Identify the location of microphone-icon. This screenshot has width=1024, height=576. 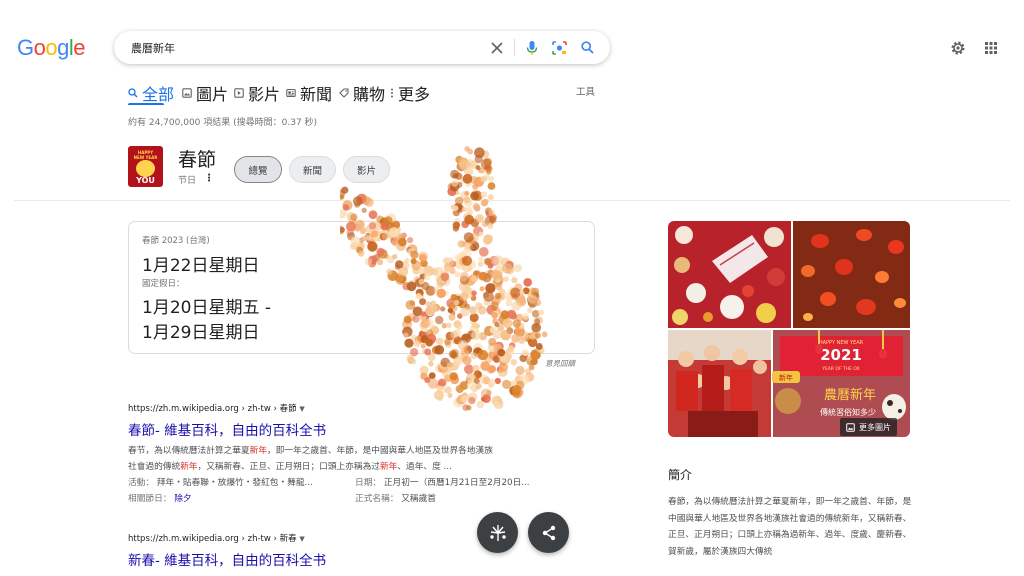
(531, 47).